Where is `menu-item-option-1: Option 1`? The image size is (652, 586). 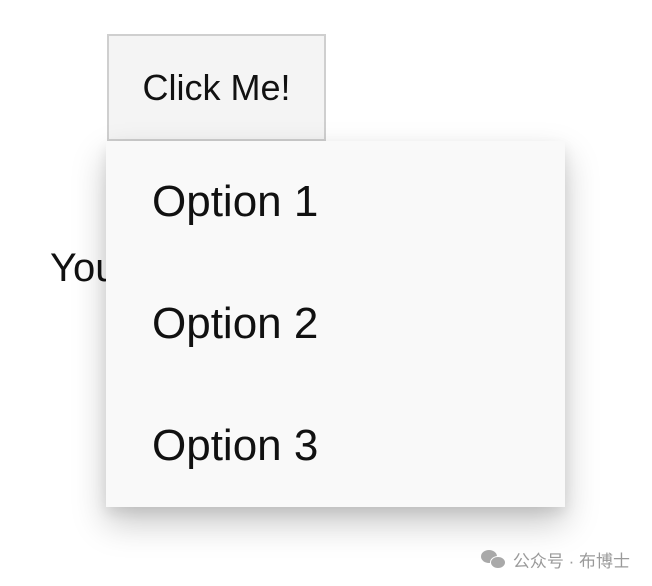 menu-item-option-1: Option 1 is located at coordinates (335, 202).